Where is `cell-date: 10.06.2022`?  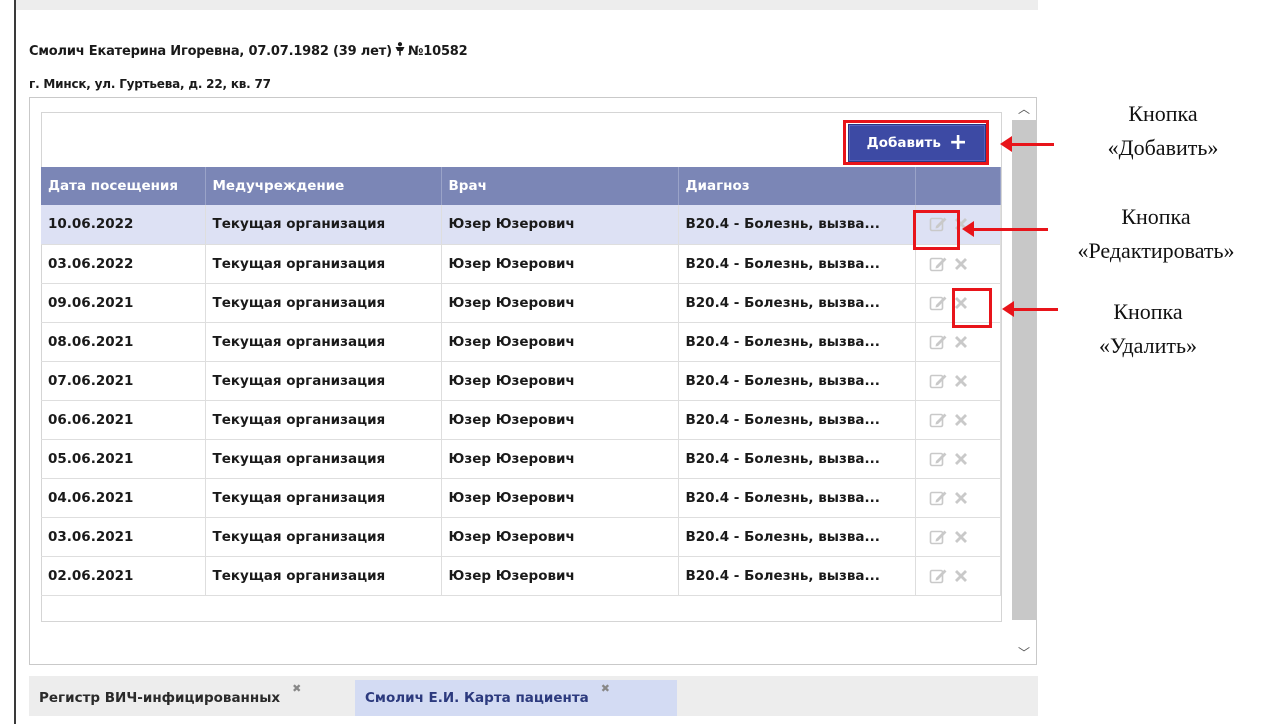
cell-date: 10.06.2022 is located at coordinates (123, 225).